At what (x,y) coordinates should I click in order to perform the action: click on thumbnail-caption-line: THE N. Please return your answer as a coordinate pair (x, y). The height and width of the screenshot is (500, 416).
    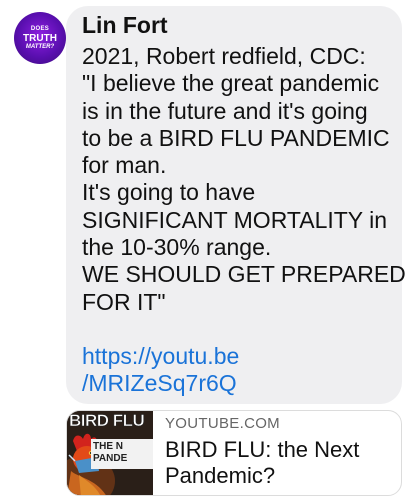
    Looking at the image, I should click on (108, 446).